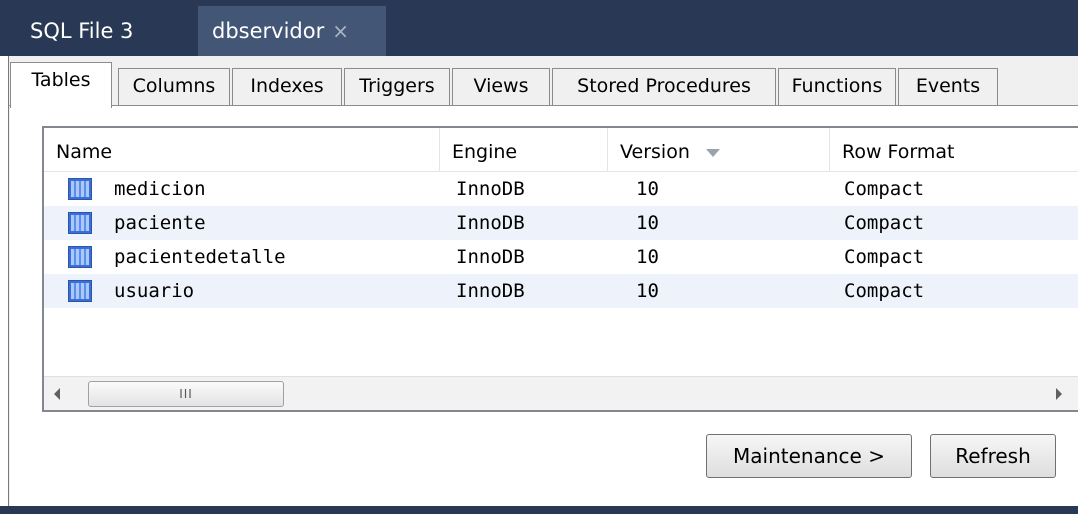 This screenshot has height=514, width=1078. What do you see at coordinates (268, 31) in the screenshot?
I see `doc-tab-label: dbservidor` at bounding box center [268, 31].